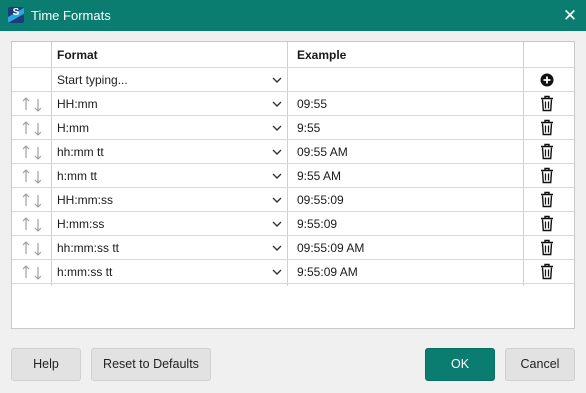 The height and width of the screenshot is (393, 586). What do you see at coordinates (319, 176) in the screenshot?
I see `example-cell: 9:55 AM` at bounding box center [319, 176].